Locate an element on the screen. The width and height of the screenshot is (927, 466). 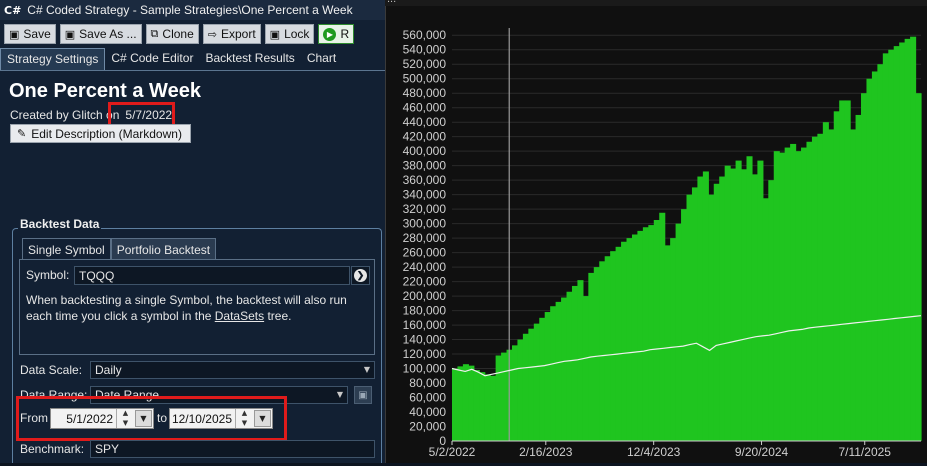
csharp-app-icon: C# is located at coordinates (13, 10).